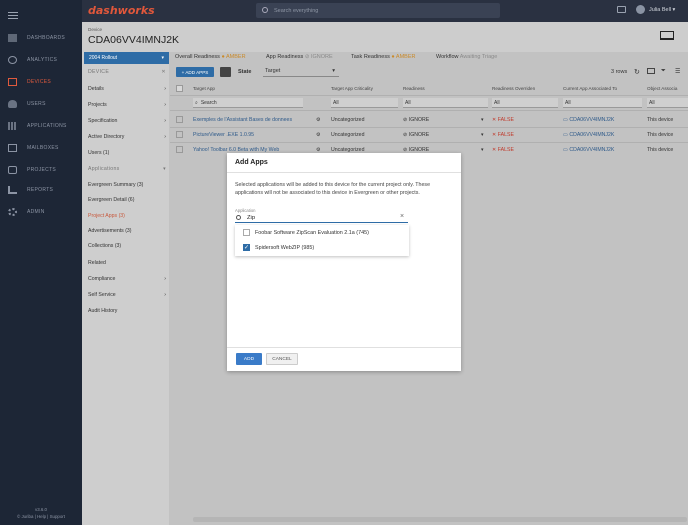  What do you see at coordinates (321, 218) in the screenshot?
I see `application-search-input: Zip` at bounding box center [321, 218].